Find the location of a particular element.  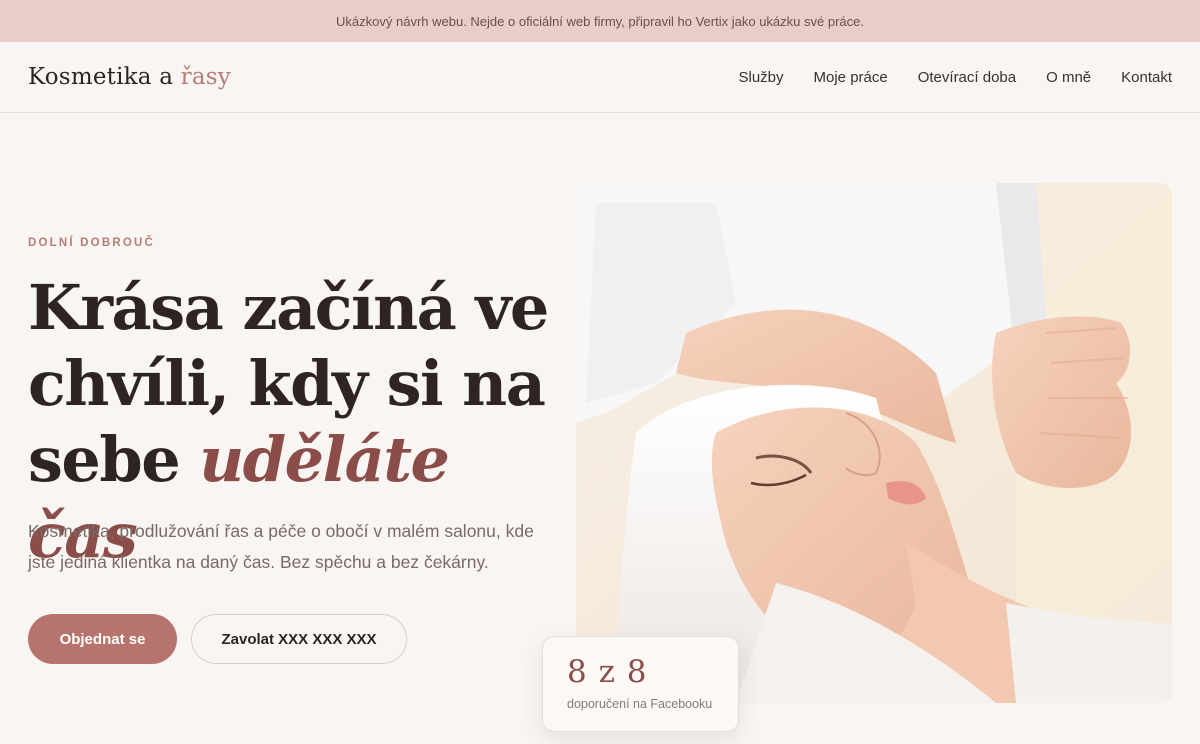

rating-value: 8 z 8 is located at coordinates (607, 672).